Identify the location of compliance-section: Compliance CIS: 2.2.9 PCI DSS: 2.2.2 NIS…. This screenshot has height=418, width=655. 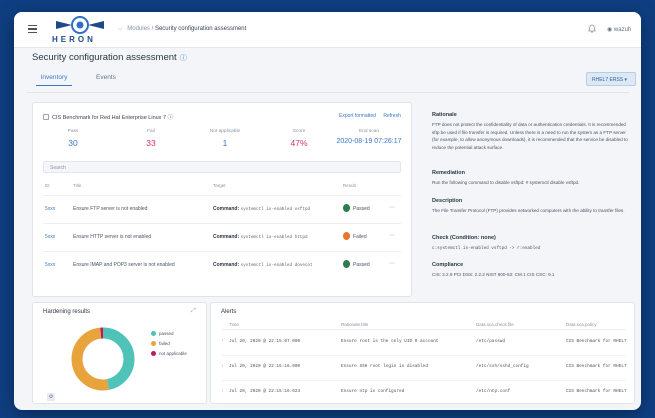
(532, 270).